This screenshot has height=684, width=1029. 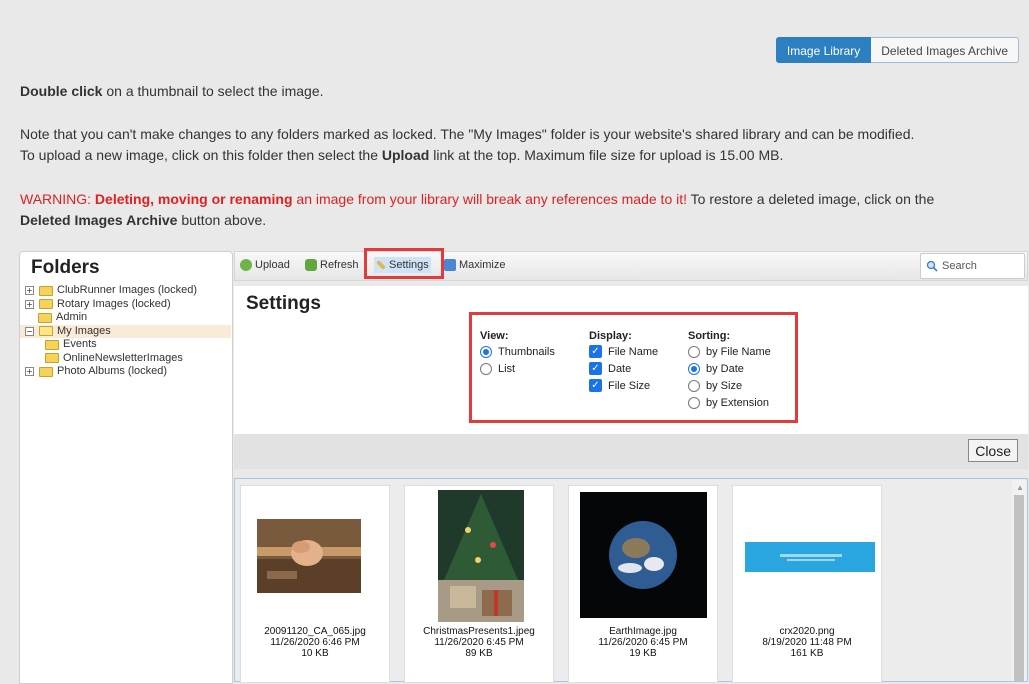 What do you see at coordinates (29, 331) in the screenshot?
I see `collapse-icon: −` at bounding box center [29, 331].